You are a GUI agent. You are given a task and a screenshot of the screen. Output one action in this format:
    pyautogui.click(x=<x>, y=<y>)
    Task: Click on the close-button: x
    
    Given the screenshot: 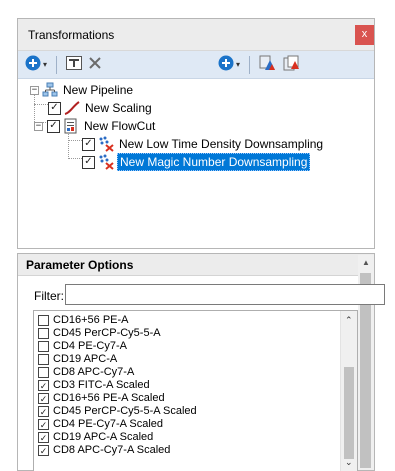 What is the action you would take?
    pyautogui.click(x=364, y=35)
    